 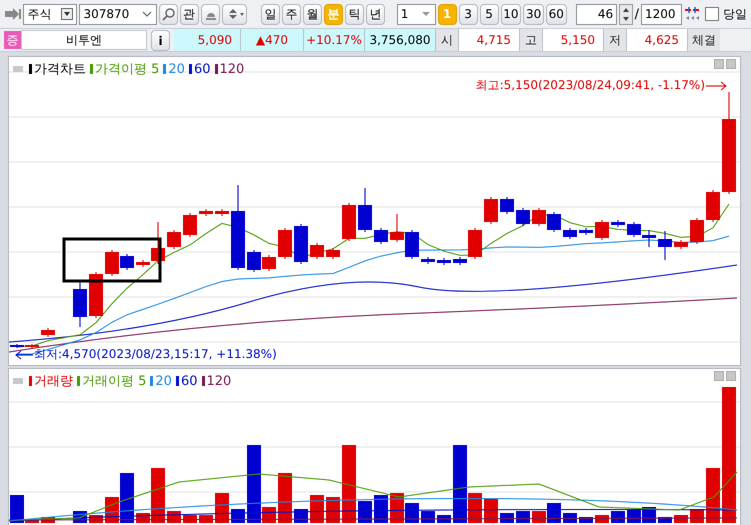 I want to click on price-cell: 5,090, so click(x=207, y=40).